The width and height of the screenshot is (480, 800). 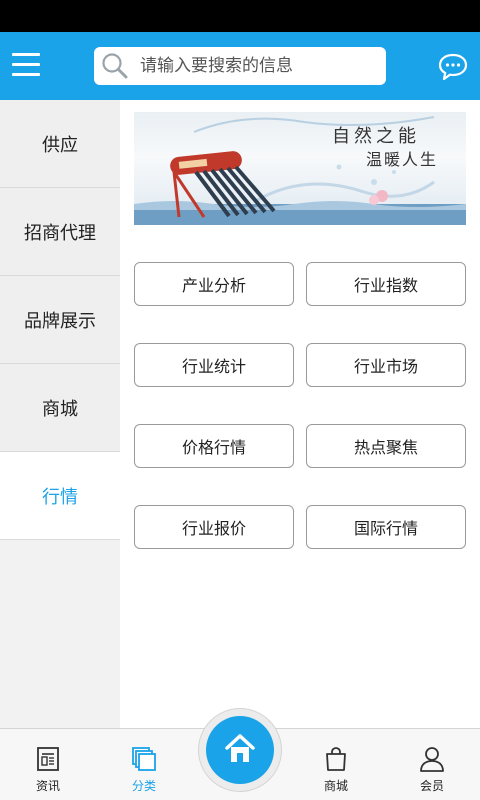 What do you see at coordinates (376, 136) in the screenshot?
I see `banner-title: 自然之能` at bounding box center [376, 136].